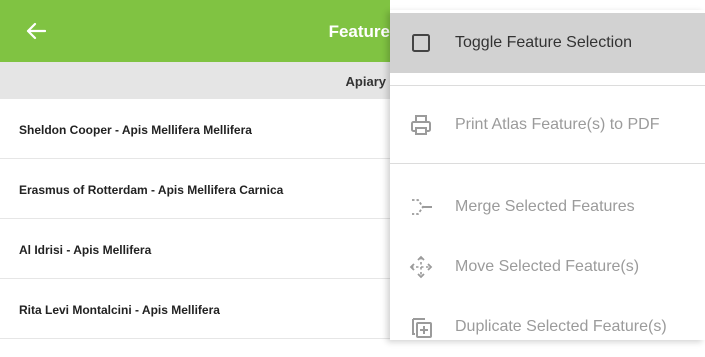 The height and width of the screenshot is (357, 705). I want to click on list-item: Al Idrisi - Apis Mellifera, so click(195, 249).